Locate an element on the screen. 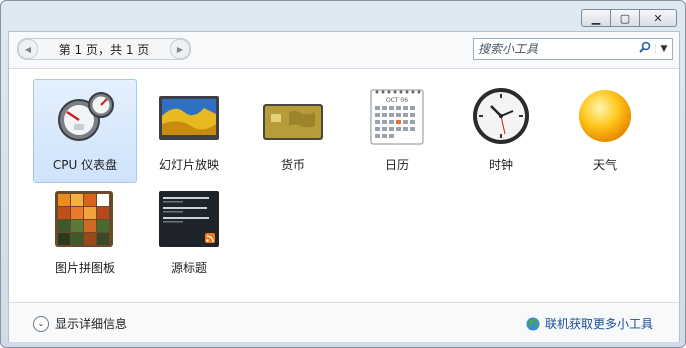 This screenshot has height=348, width=686. gadget-label: CPU 仪表盘 is located at coordinates (85, 165).